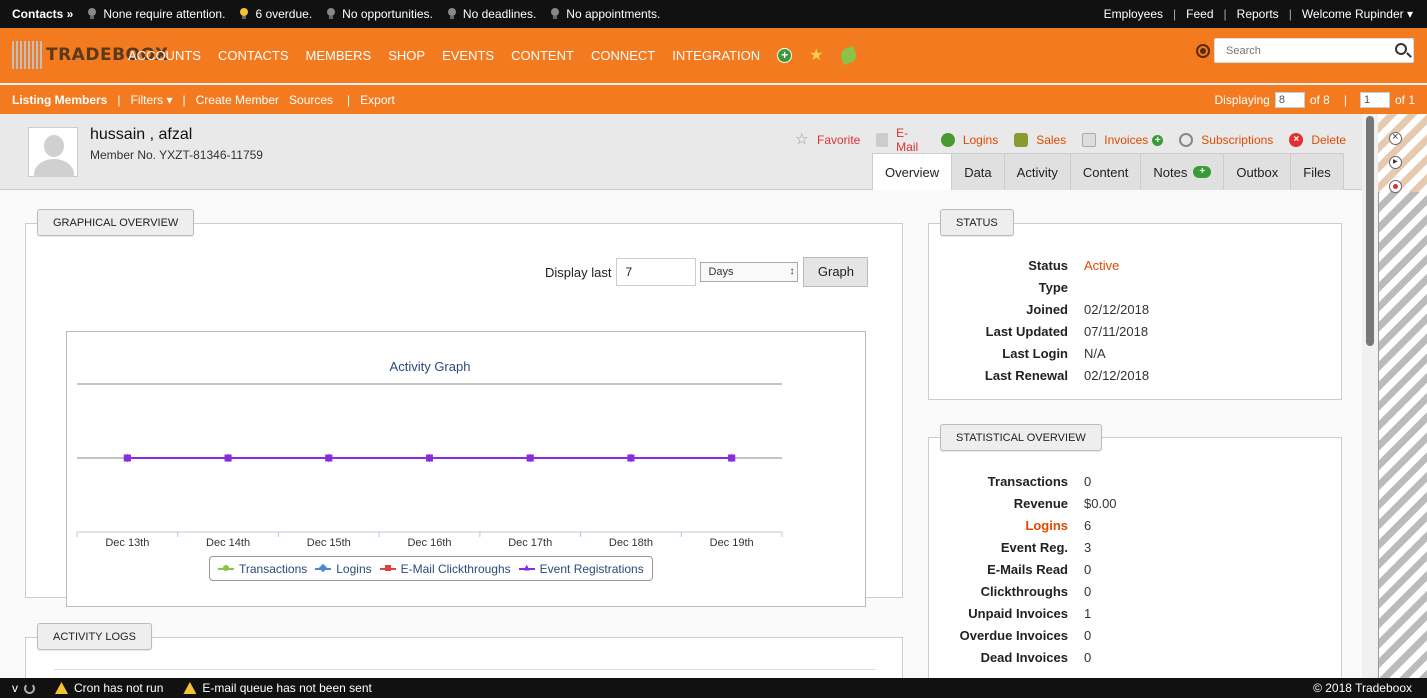 Image resolution: width=1427 pixels, height=698 pixels. I want to click on bulb-icon, so click(331, 14).